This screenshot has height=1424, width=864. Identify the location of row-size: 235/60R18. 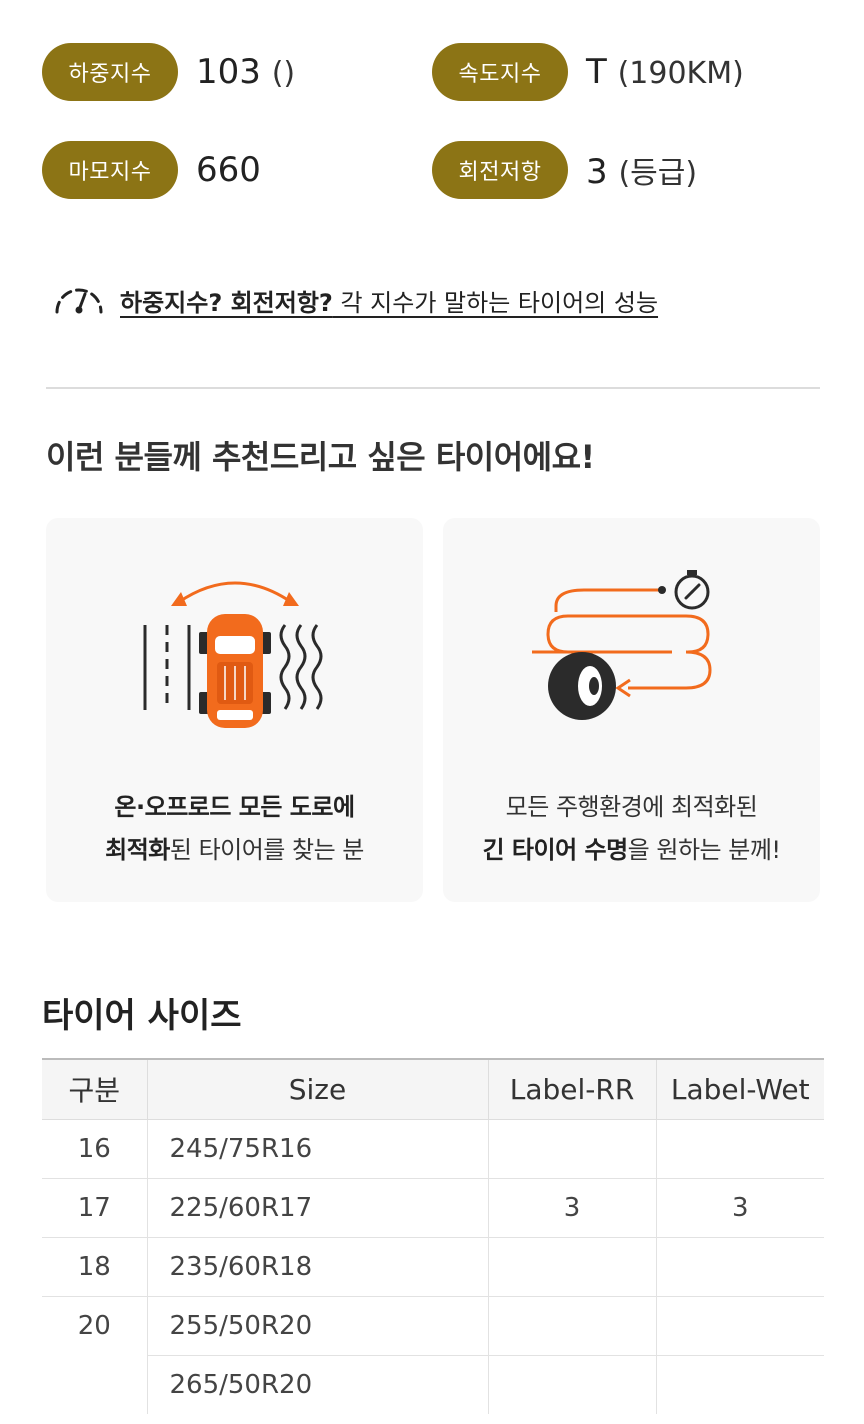
(318, 1267).